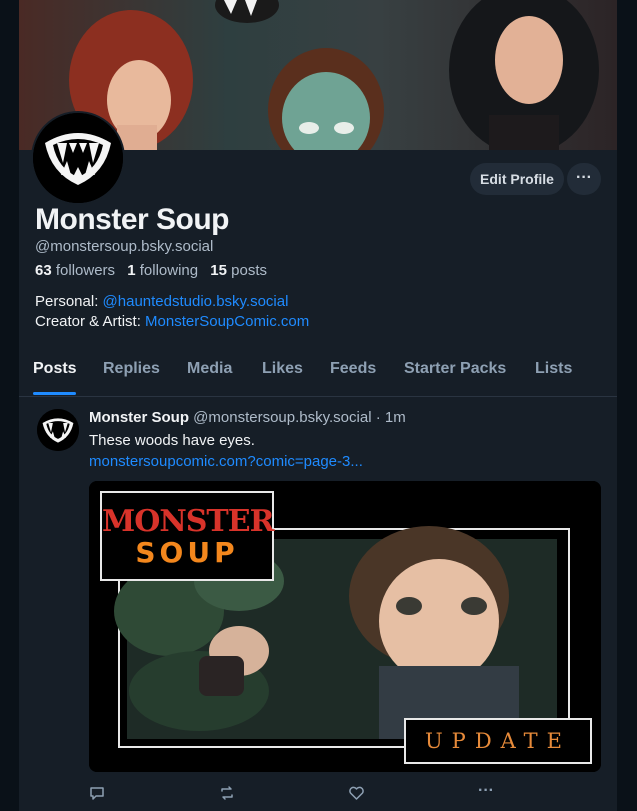 The height and width of the screenshot is (811, 637). What do you see at coordinates (55, 369) in the screenshot?
I see `tab-posts: Posts` at bounding box center [55, 369].